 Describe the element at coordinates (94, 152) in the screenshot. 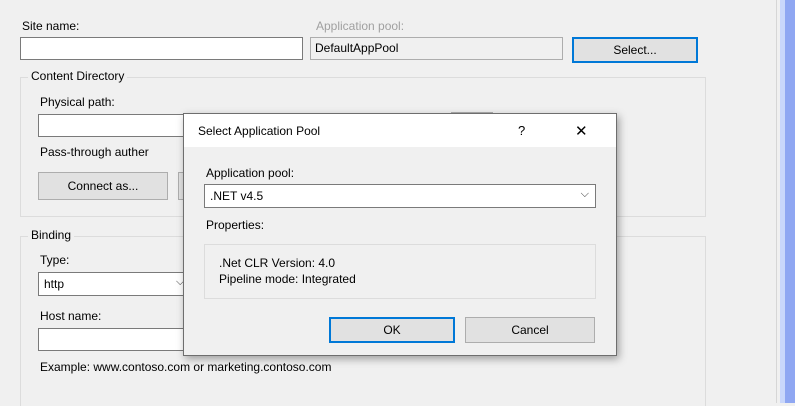

I see `pass-through-auth-label: Pass-through auther` at that location.